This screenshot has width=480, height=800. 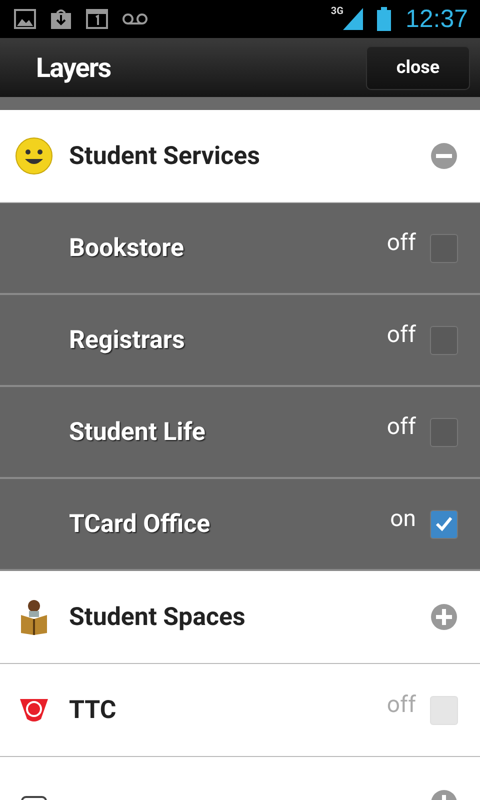 I want to click on signal-icon, so click(x=353, y=19).